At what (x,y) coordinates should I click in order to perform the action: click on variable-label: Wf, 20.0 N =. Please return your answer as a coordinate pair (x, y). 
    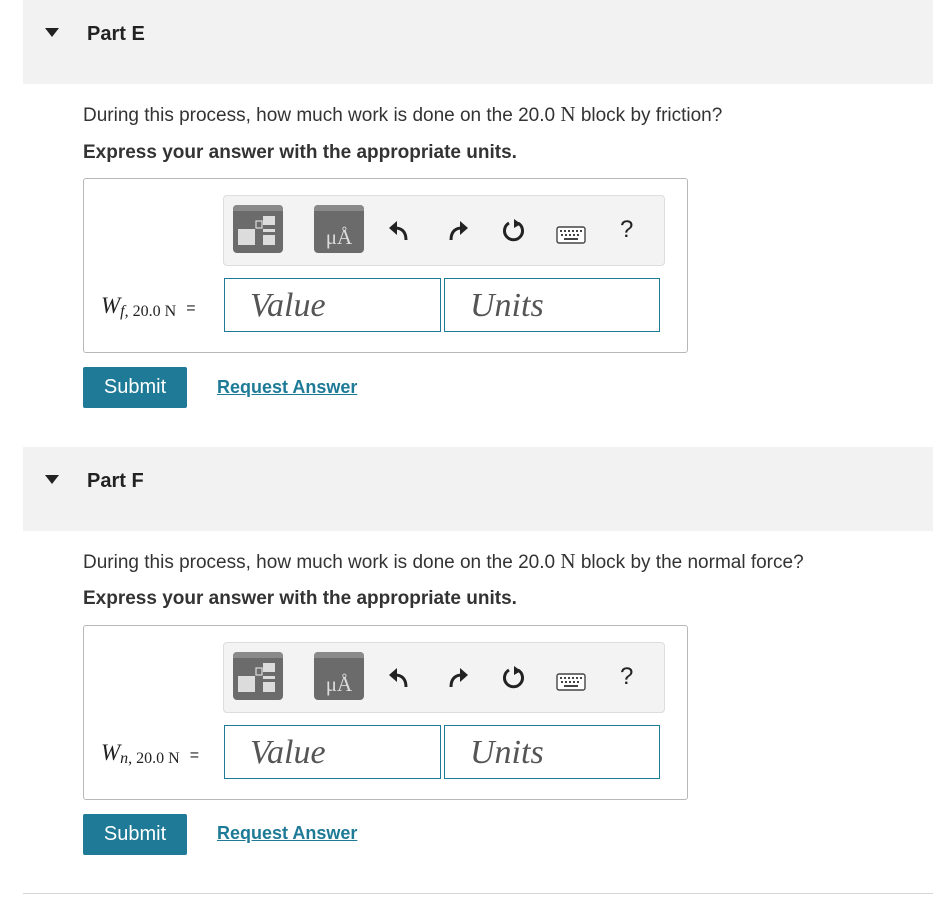
    Looking at the image, I should click on (148, 306).